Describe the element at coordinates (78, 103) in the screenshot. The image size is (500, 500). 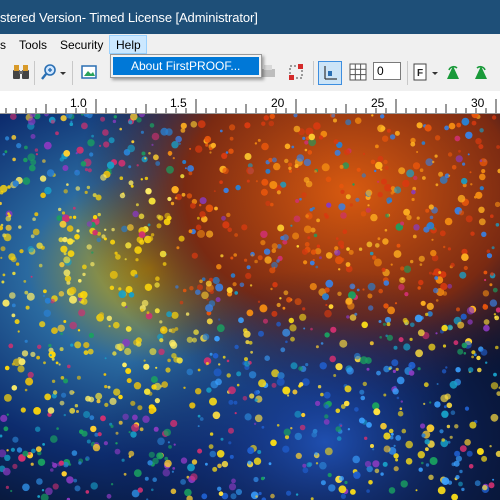
I see `ruler-label: 1.0` at that location.